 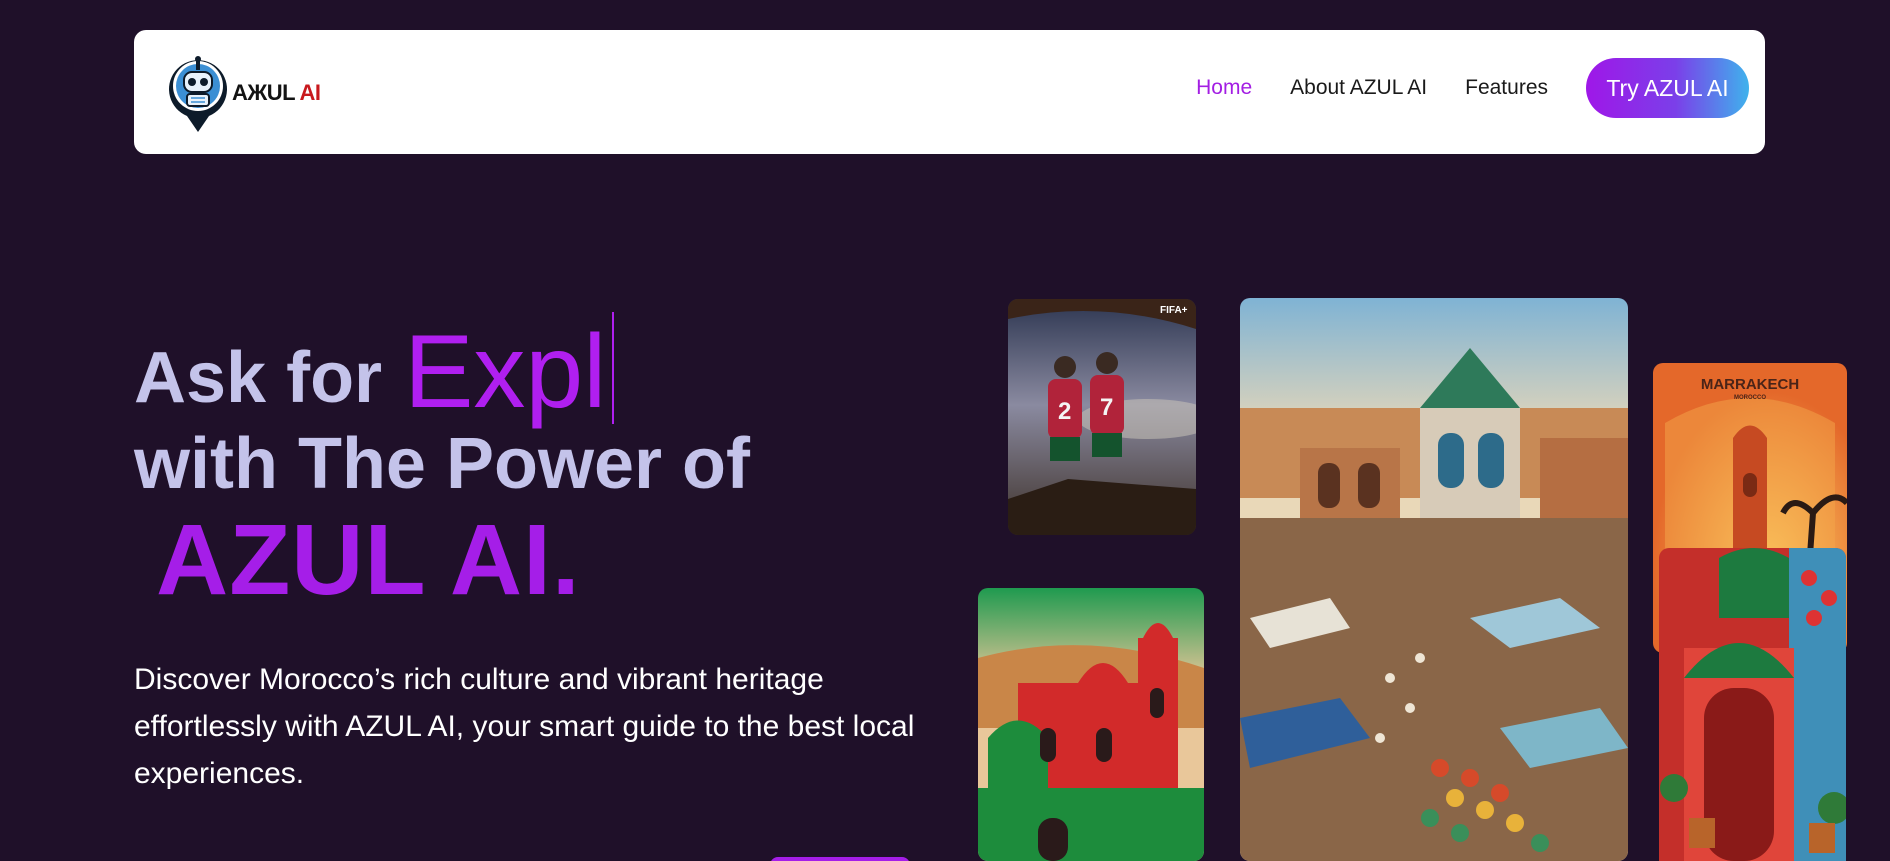 I want to click on poster-title: MARRAKECH, so click(x=1750, y=384).